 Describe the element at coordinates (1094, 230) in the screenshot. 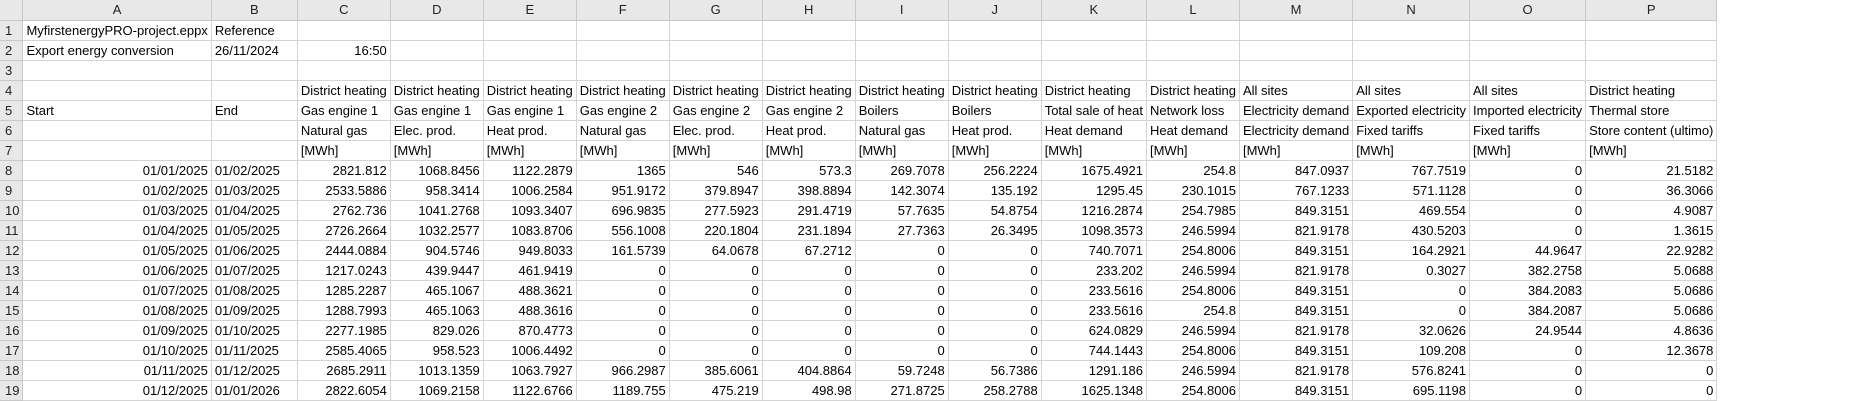

I see `cell-k11: 1098.3573` at that location.